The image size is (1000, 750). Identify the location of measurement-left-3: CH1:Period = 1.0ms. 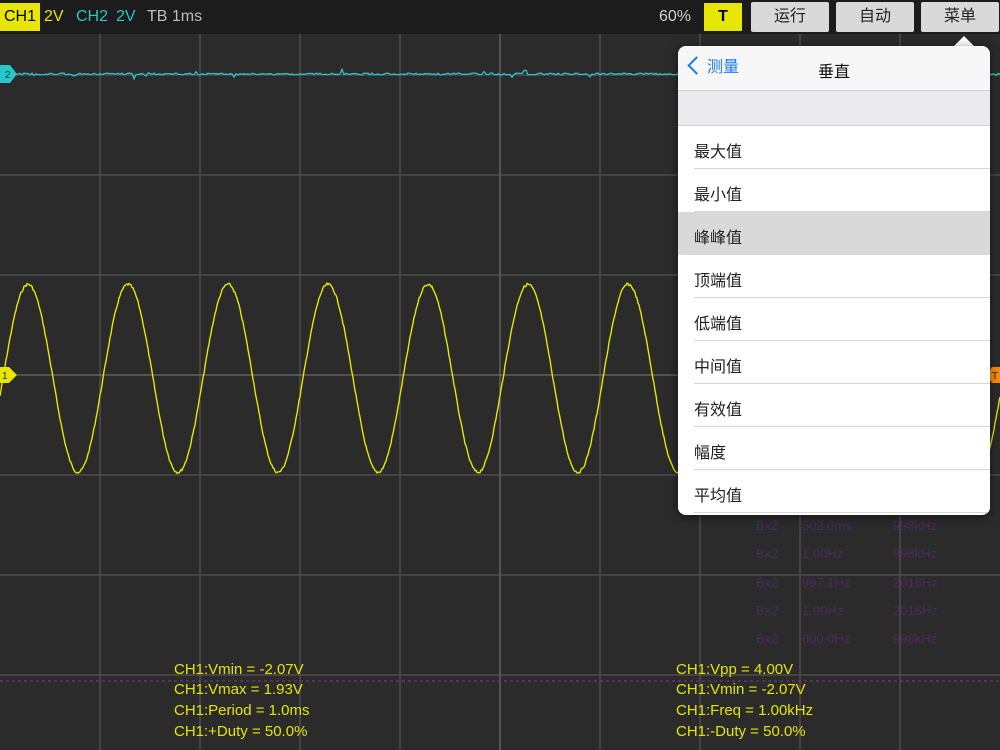
(242, 710).